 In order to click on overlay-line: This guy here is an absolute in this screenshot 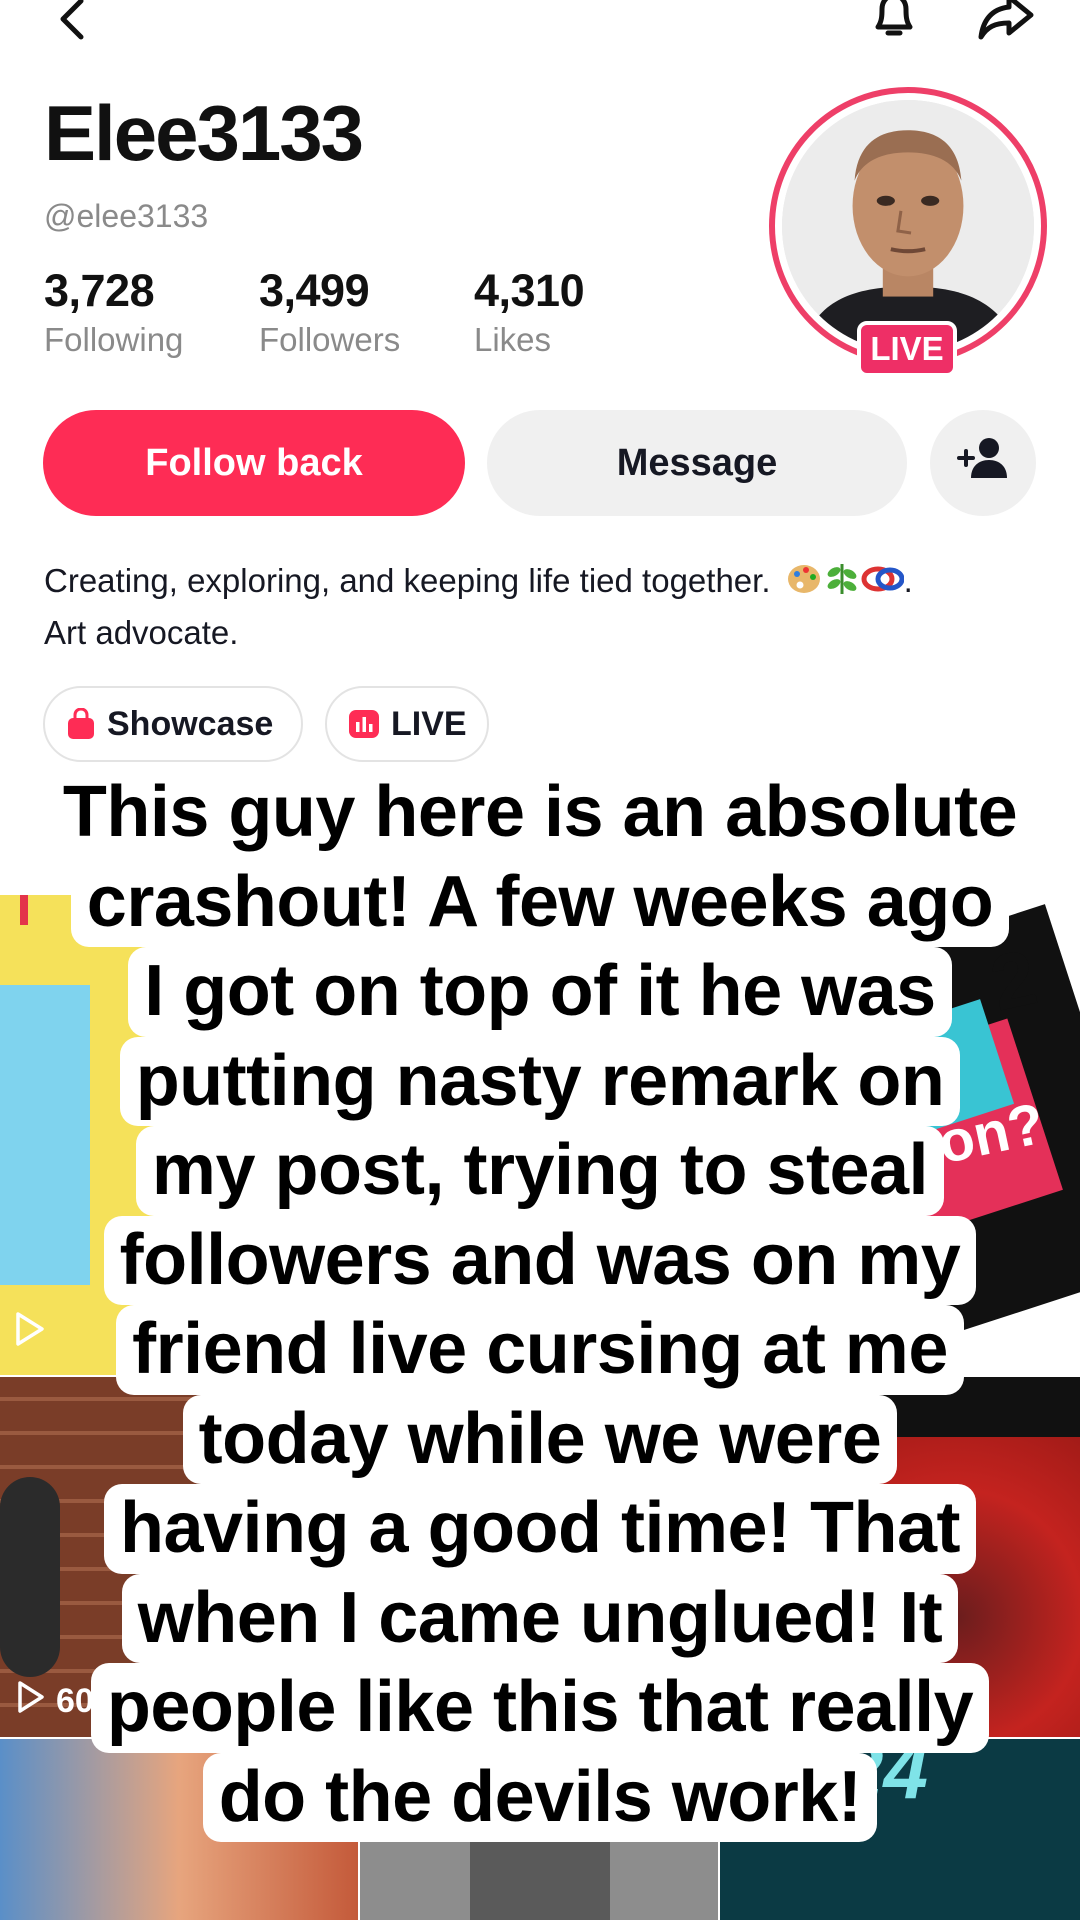, I will do `click(540, 813)`.